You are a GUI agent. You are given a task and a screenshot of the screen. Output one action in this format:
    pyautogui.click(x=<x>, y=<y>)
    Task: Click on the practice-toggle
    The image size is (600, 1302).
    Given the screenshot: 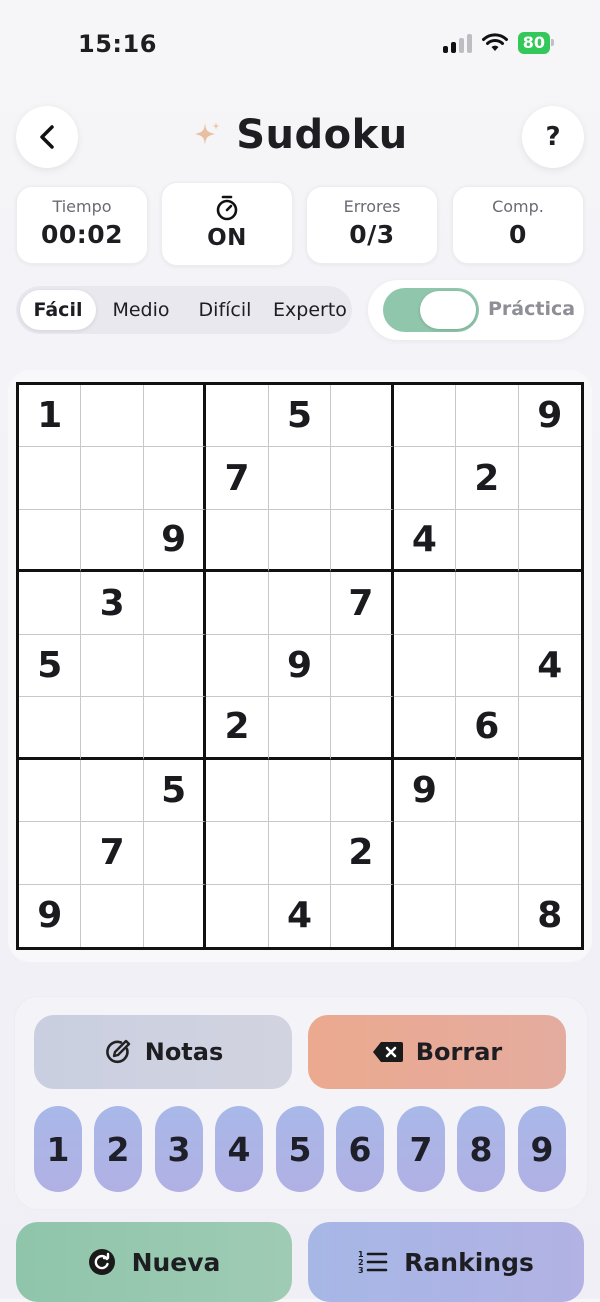 What is the action you would take?
    pyautogui.click(x=431, y=310)
    